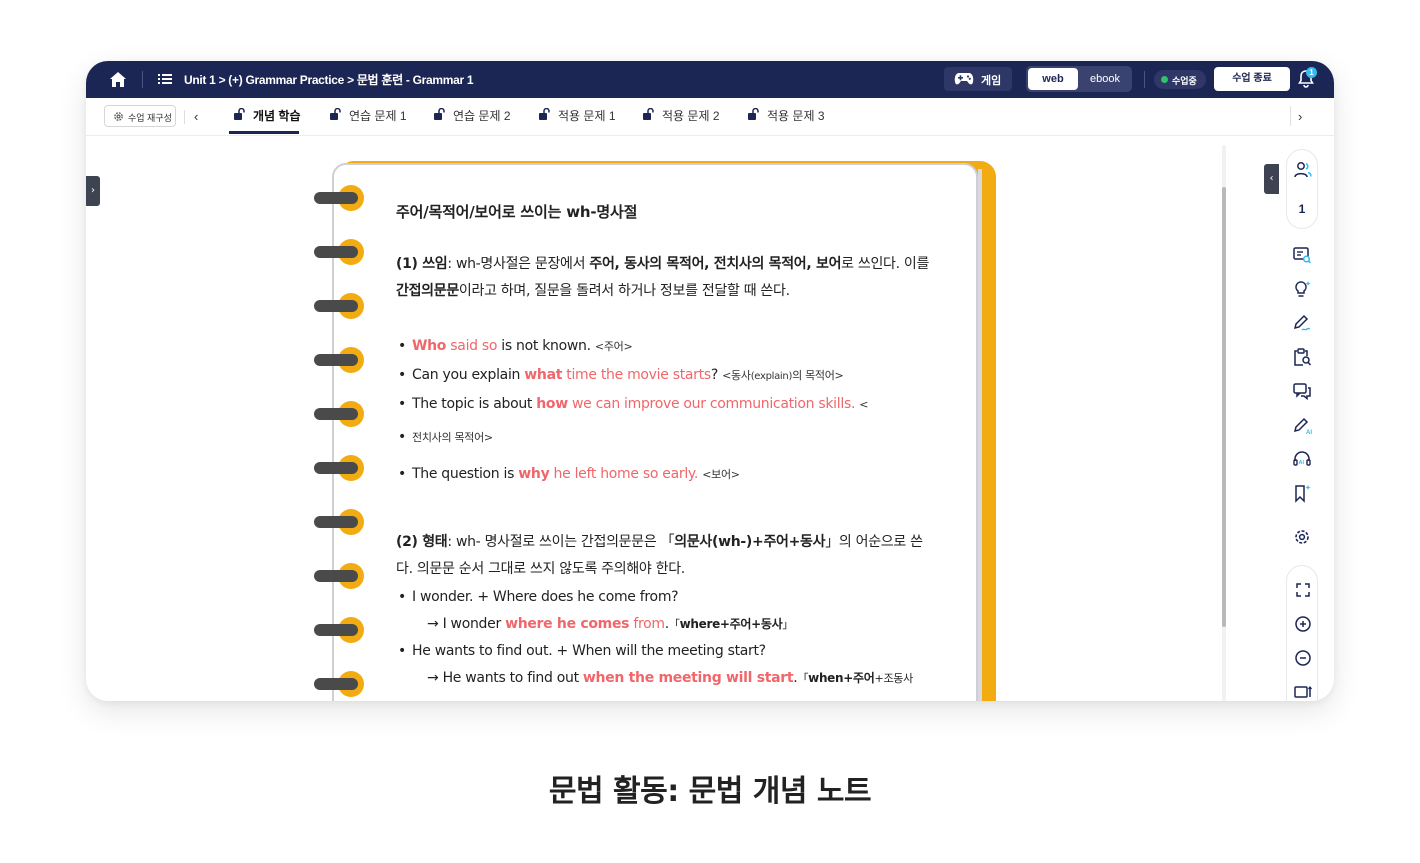 The height and width of the screenshot is (863, 1420). Describe the element at coordinates (118, 80) in the screenshot. I see `home-icon` at that location.